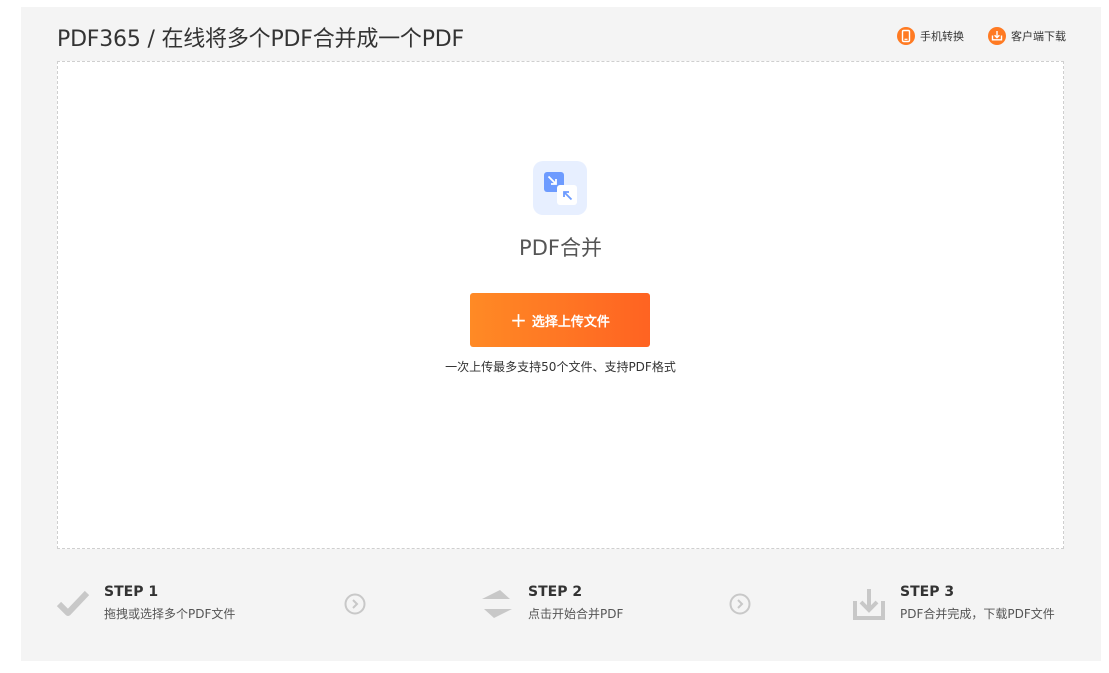 Image resolution: width=1109 pixels, height=673 pixels. What do you see at coordinates (497, 604) in the screenshot?
I see `swap-icon` at bounding box center [497, 604].